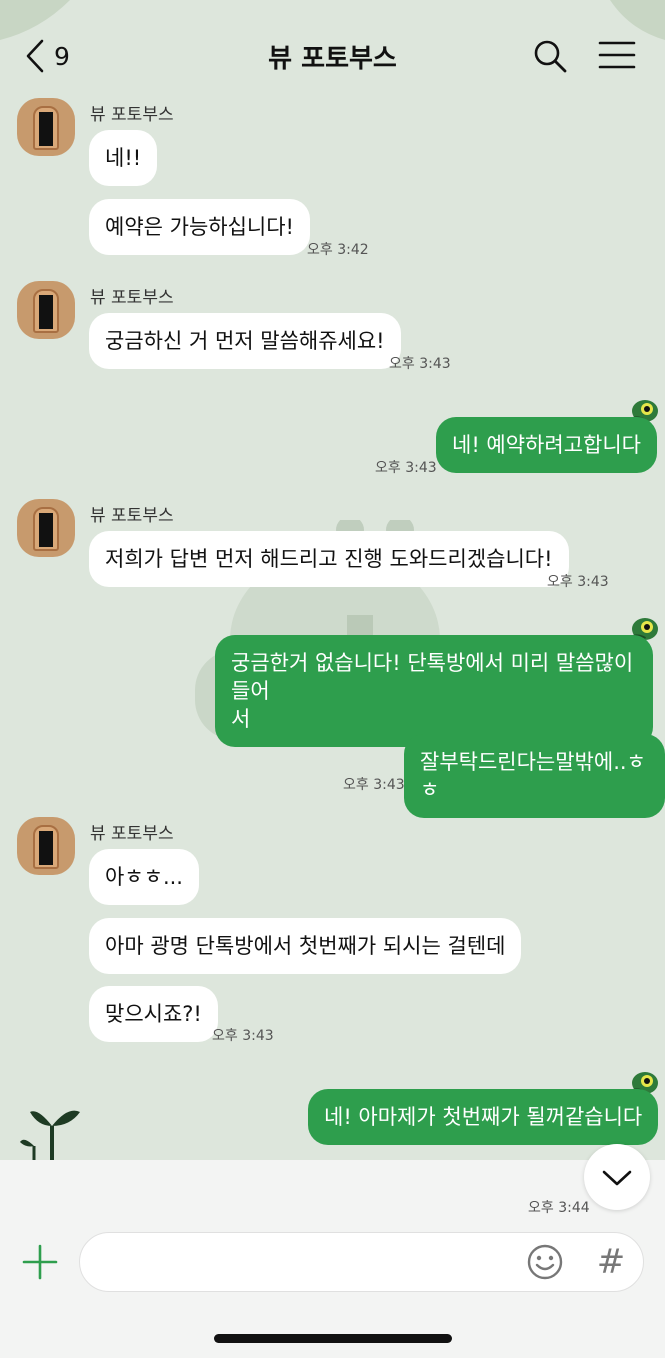 This screenshot has height=1358, width=665. Describe the element at coordinates (617, 55) in the screenshot. I see `menu-icon` at that location.